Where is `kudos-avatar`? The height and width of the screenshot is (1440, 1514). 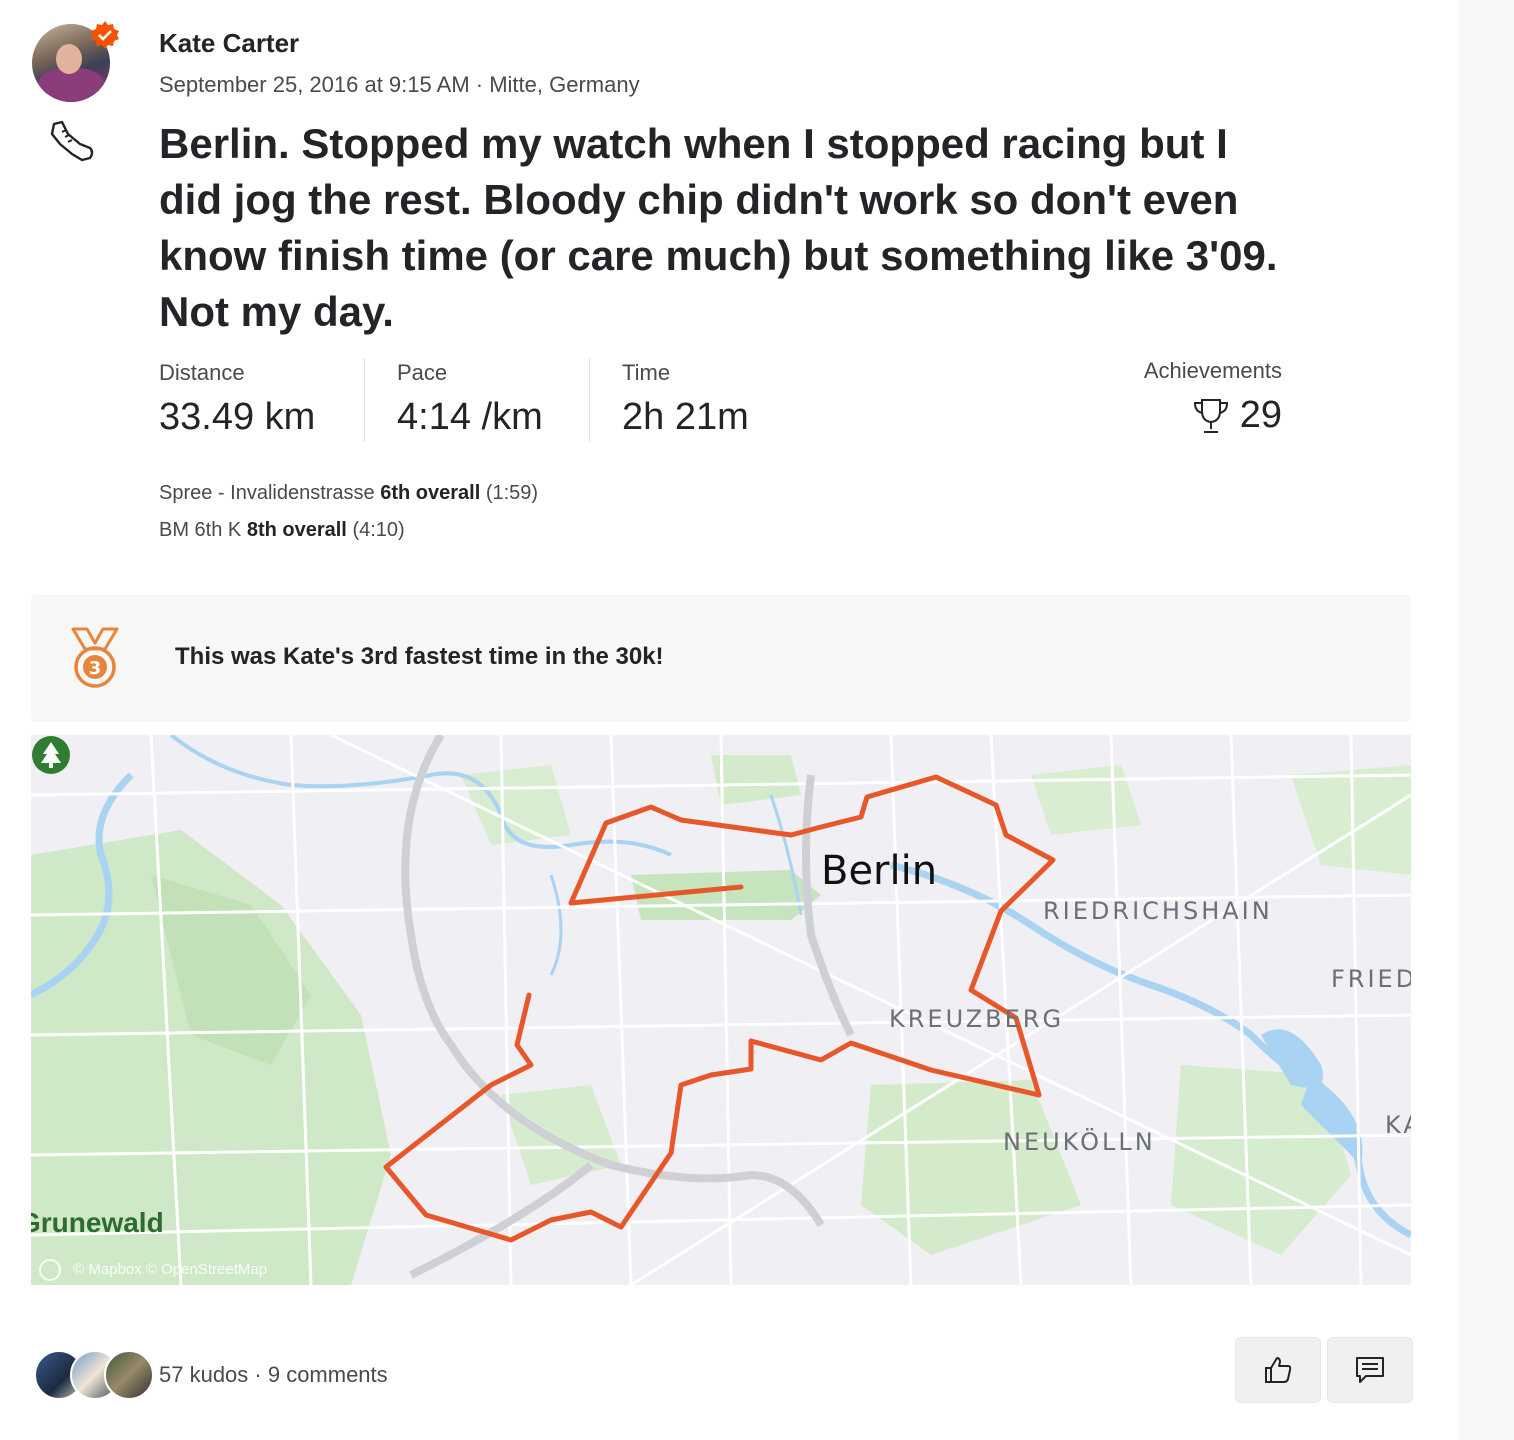 kudos-avatar is located at coordinates (129, 1375).